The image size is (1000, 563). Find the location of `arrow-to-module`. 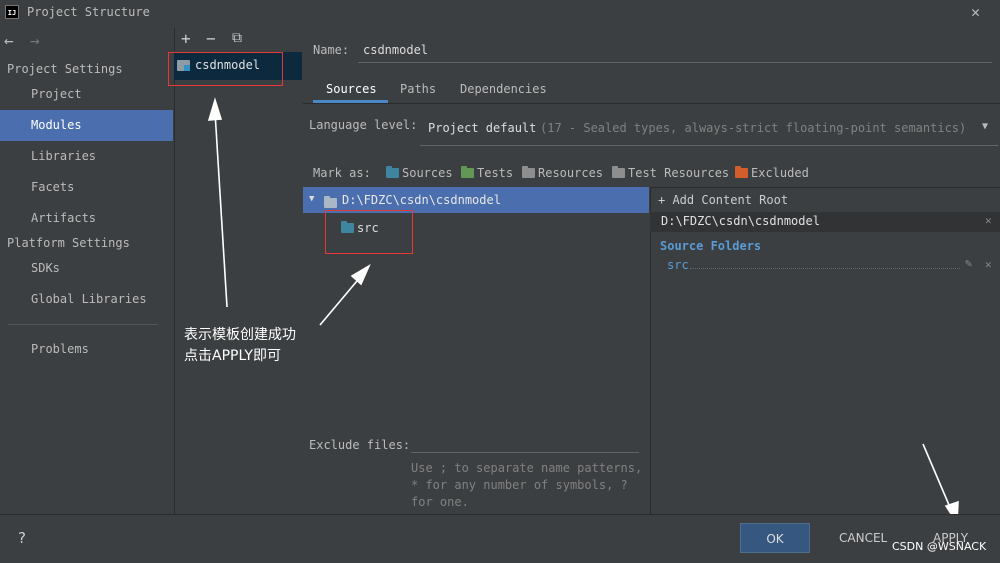

arrow-to-module is located at coordinates (221, 209).